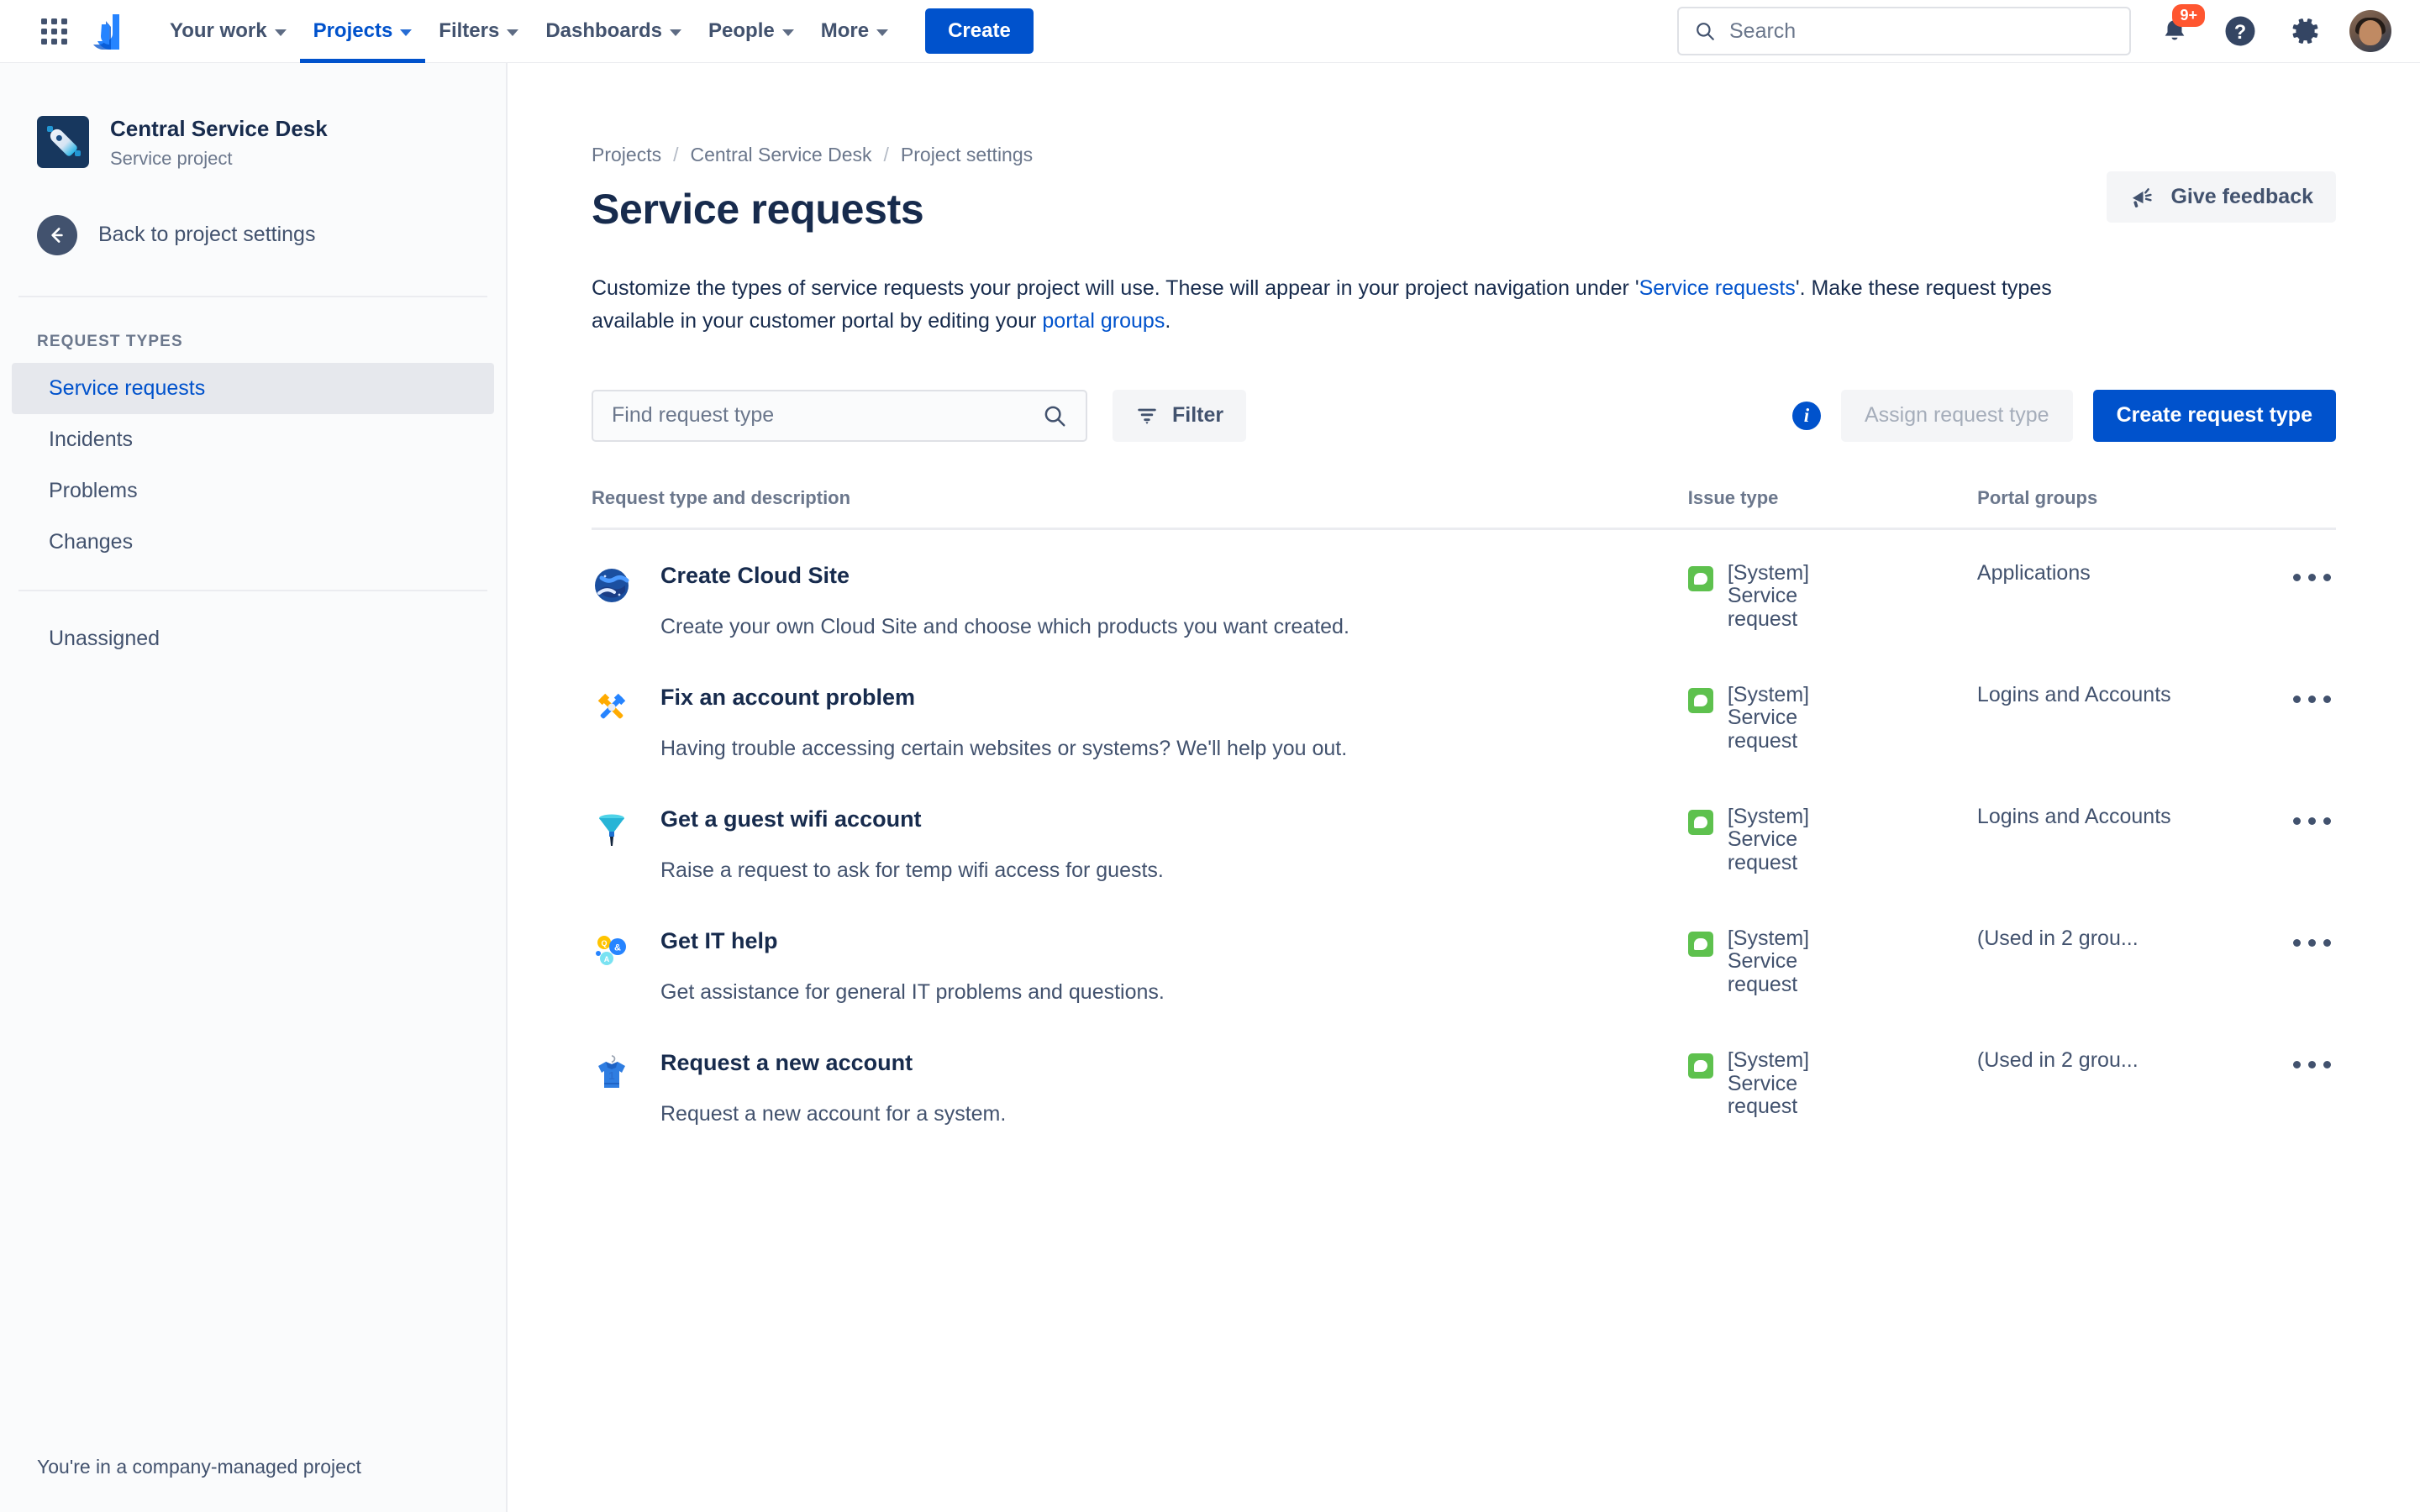  Describe the element at coordinates (1198, 415) in the screenshot. I see `filter-label: Filter` at that location.